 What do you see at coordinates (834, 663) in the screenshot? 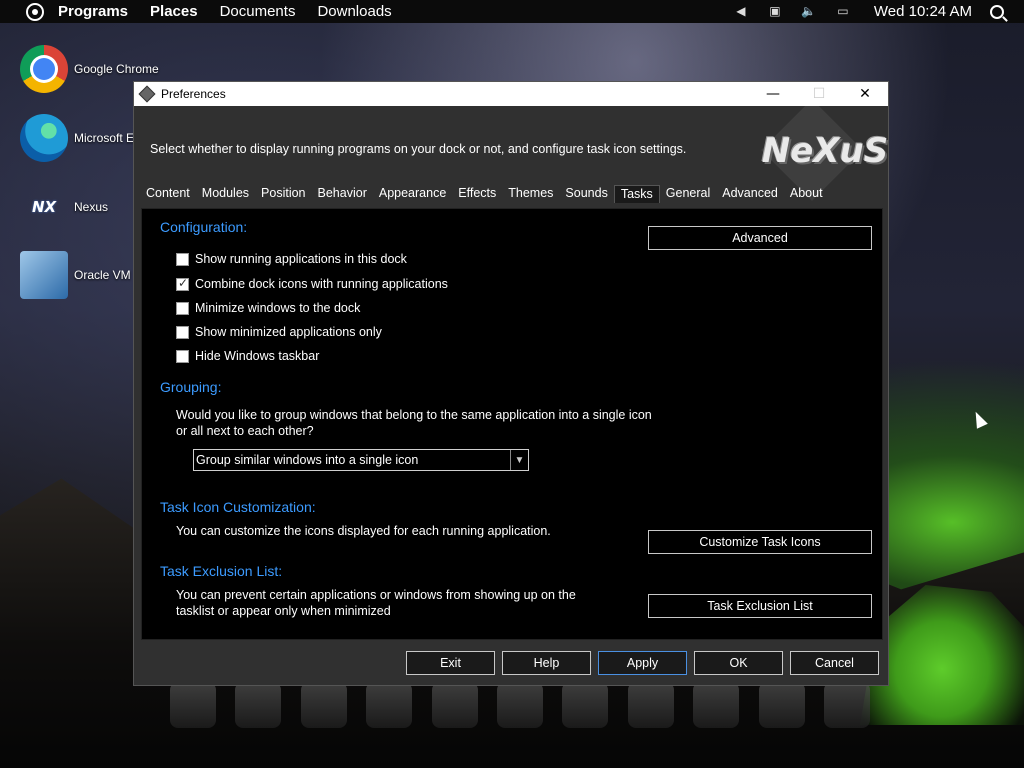
I see `cancel-button: Cancel` at bounding box center [834, 663].